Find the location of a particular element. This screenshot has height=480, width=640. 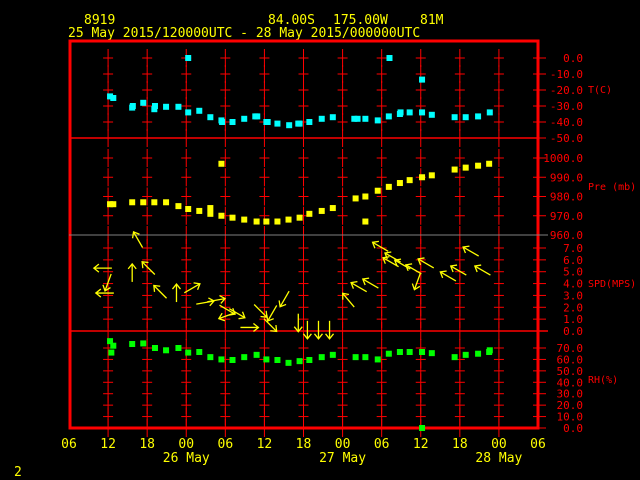

y-tick-label: 1000.0 is located at coordinates (563, 158).